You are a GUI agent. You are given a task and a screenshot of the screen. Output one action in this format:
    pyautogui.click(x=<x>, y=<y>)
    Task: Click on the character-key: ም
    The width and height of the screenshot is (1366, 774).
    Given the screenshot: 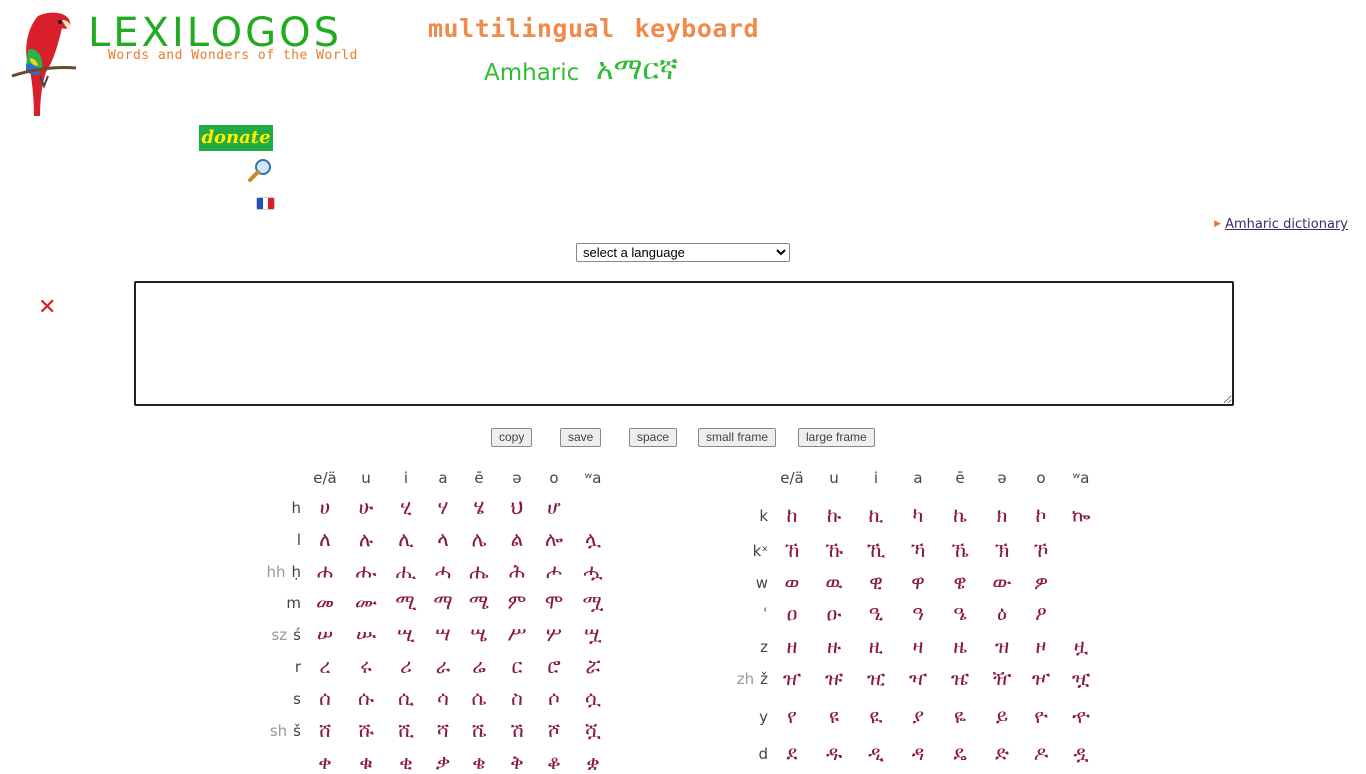 What is the action you would take?
    pyautogui.click(x=517, y=602)
    